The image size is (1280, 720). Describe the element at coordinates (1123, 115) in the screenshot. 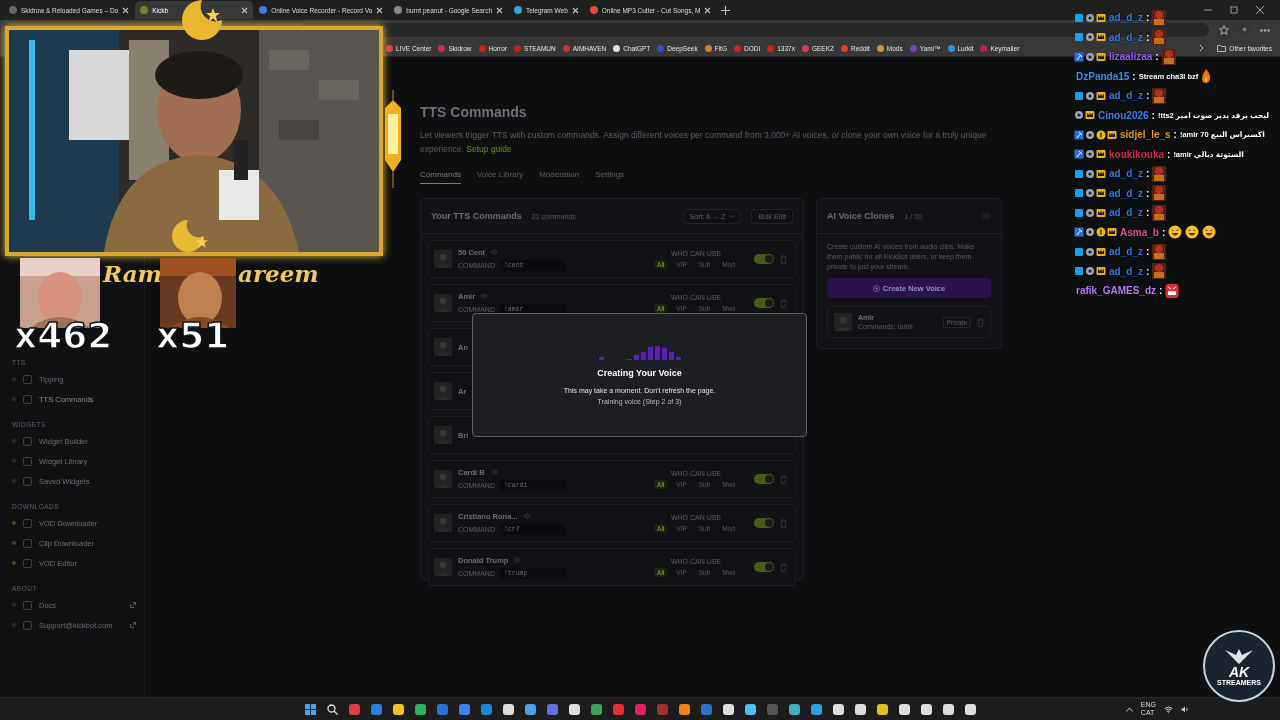

I see `chat-username: Cinou2026` at that location.